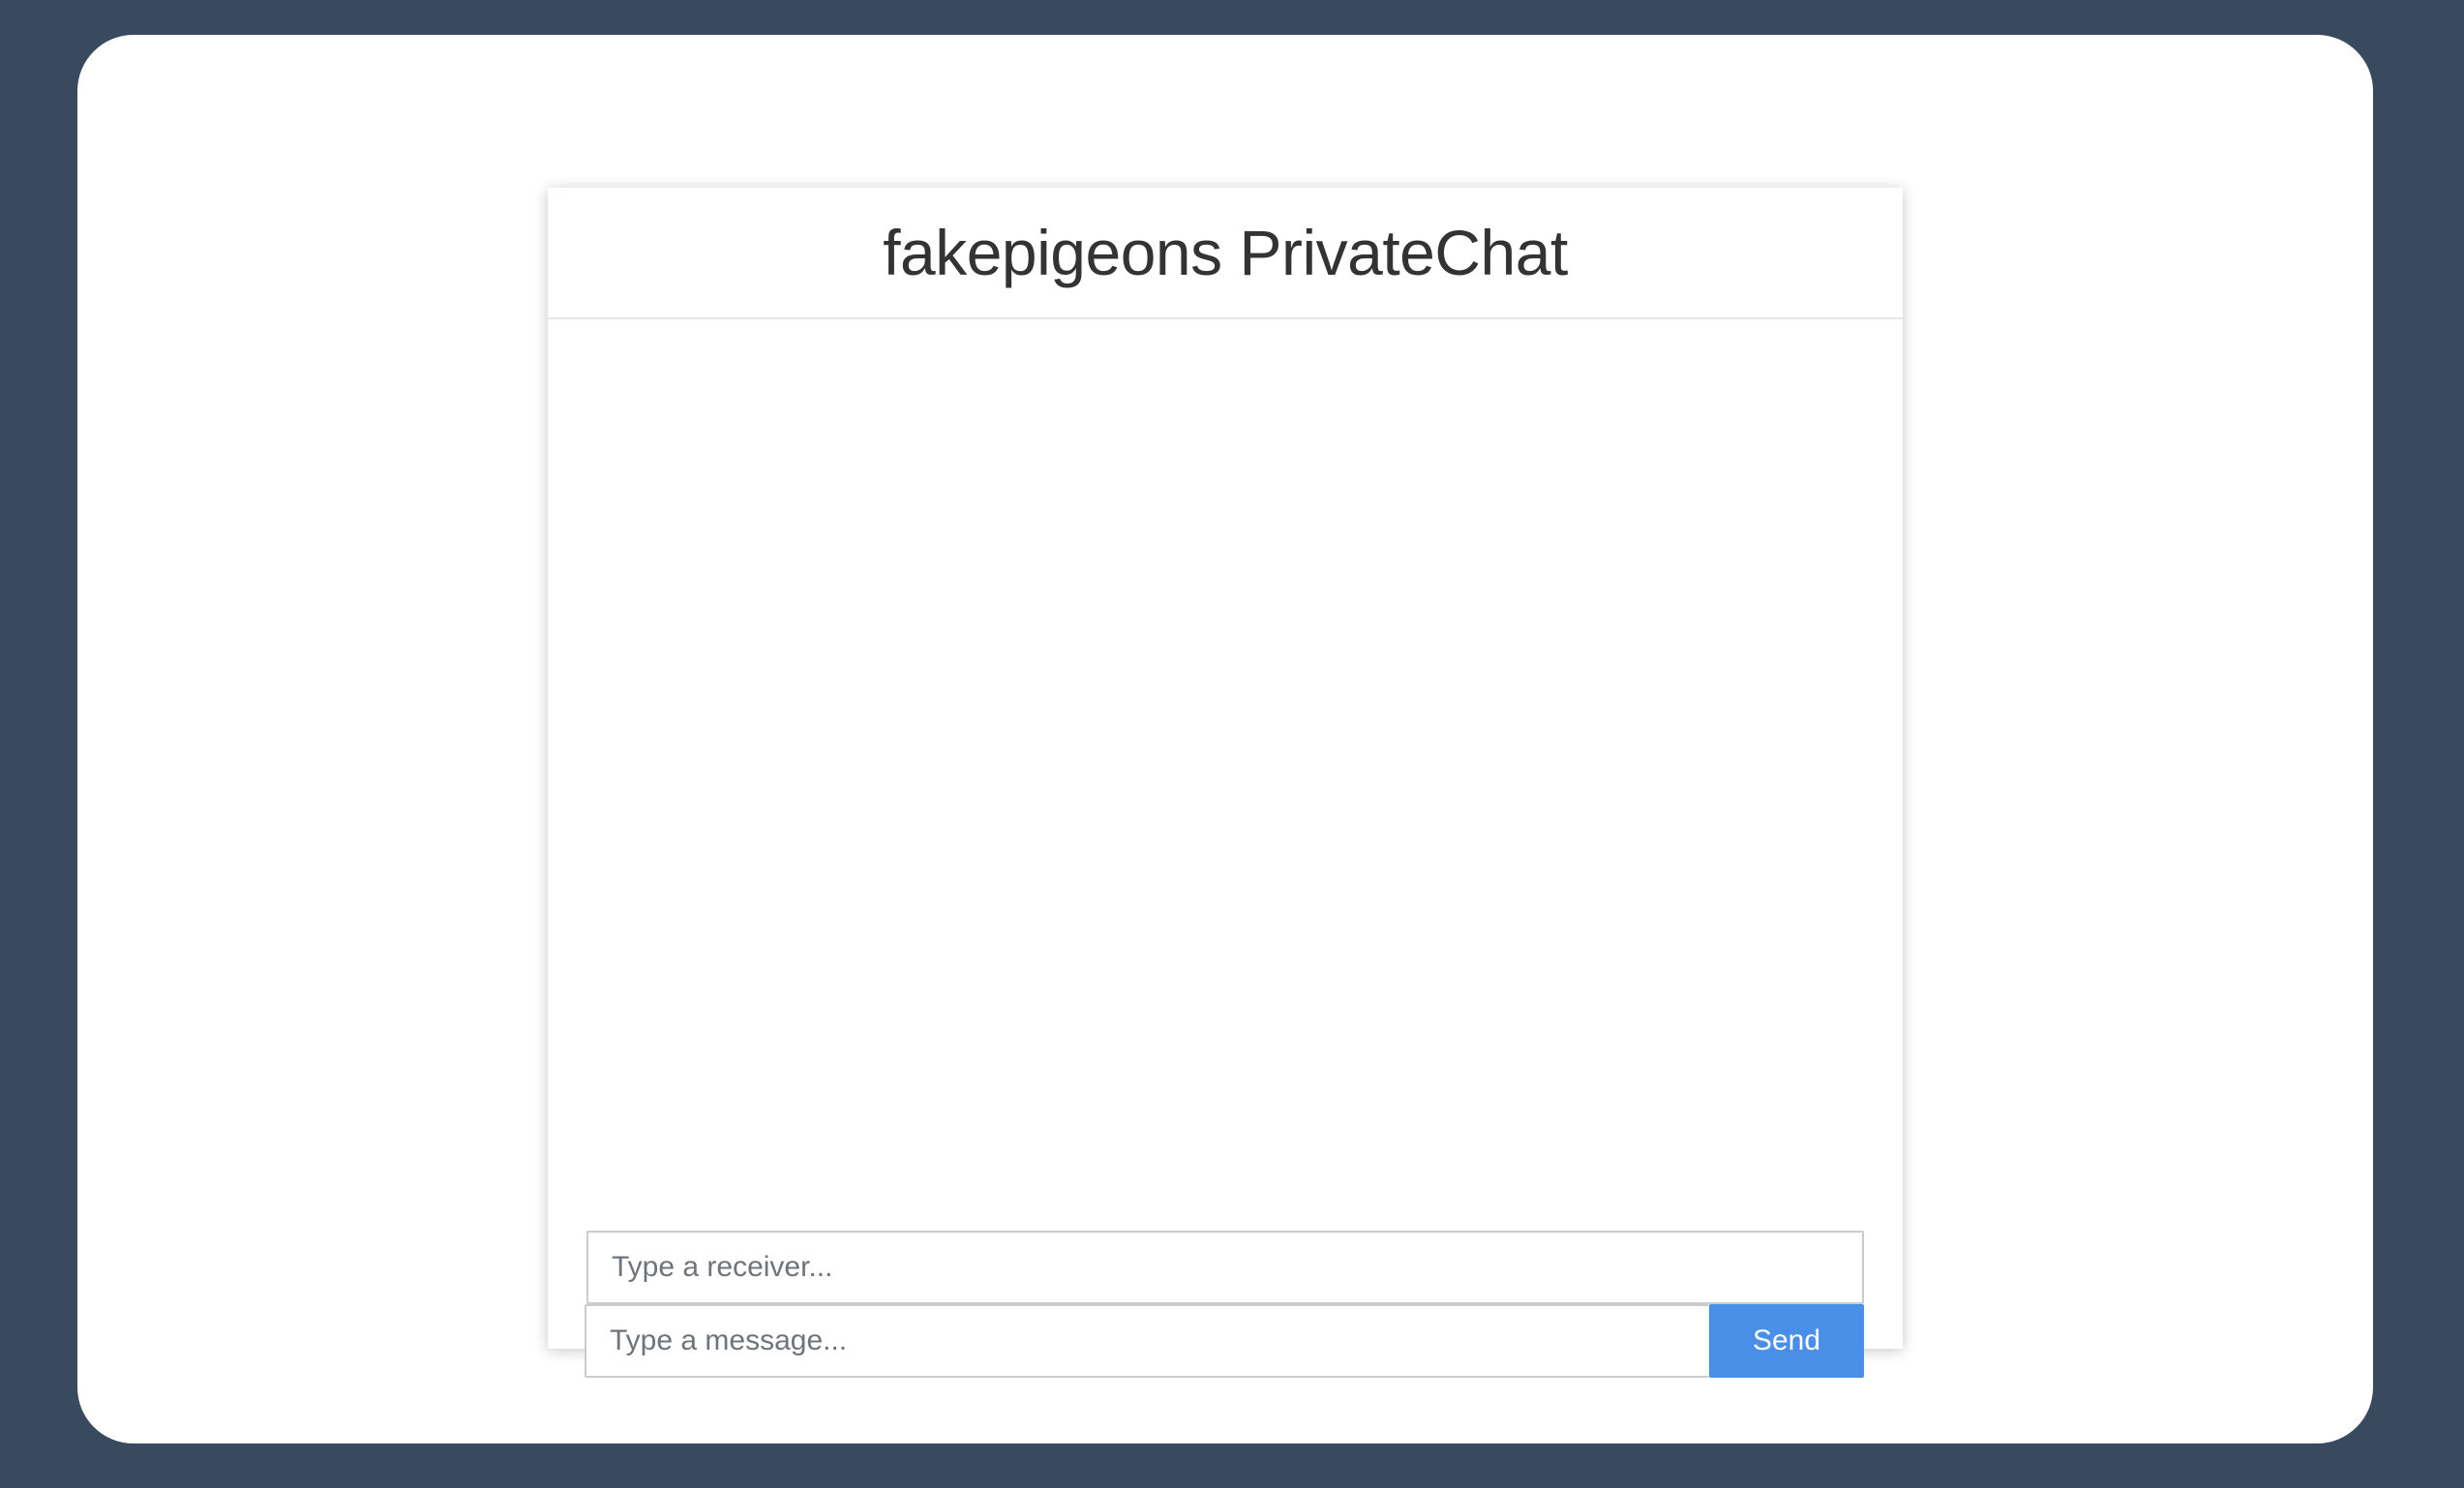 The image size is (2464, 1488). Describe the element at coordinates (1147, 1341) in the screenshot. I see `message-input` at that location.